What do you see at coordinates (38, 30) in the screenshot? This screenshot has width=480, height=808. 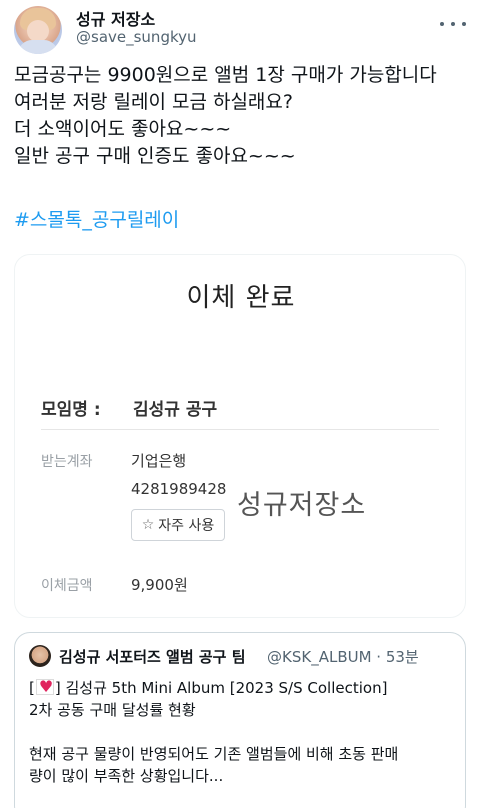 I see `author-avatar` at bounding box center [38, 30].